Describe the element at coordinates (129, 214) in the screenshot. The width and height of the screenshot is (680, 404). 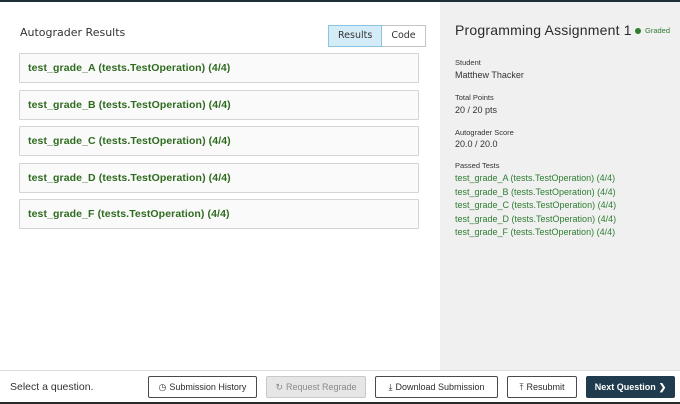
I see `test-result-label: test_grade_F (tests.TestOperation) (4/4)` at that location.